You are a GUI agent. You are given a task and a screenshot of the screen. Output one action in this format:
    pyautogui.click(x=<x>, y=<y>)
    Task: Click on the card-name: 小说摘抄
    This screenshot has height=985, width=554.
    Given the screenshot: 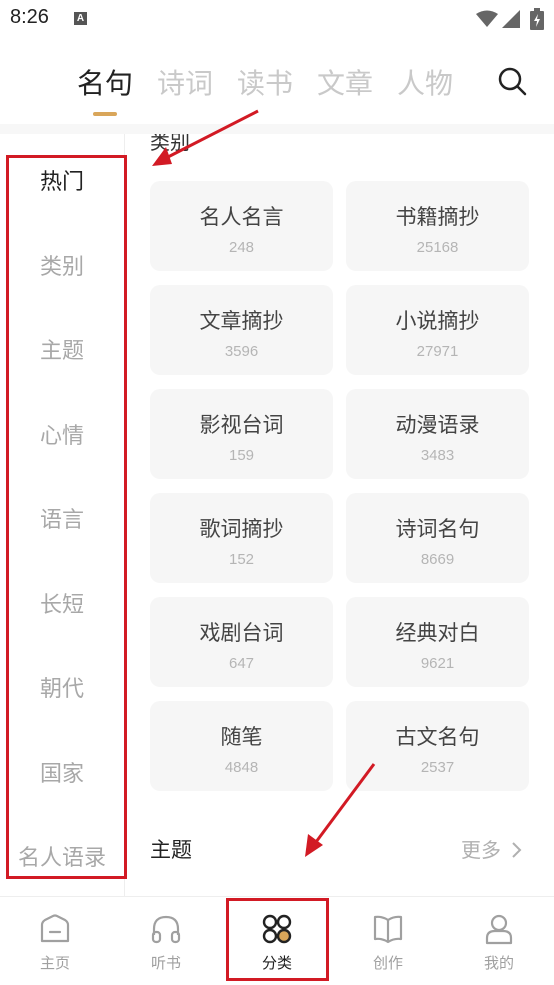 What is the action you would take?
    pyautogui.click(x=437, y=321)
    